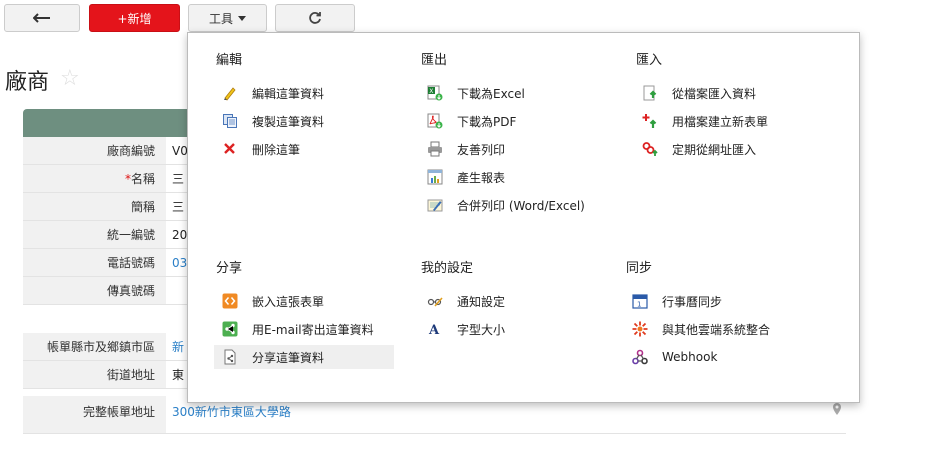 This screenshot has height=450, width=925. What do you see at coordinates (431, 91) in the screenshot?
I see `svg-text: X` at bounding box center [431, 91].